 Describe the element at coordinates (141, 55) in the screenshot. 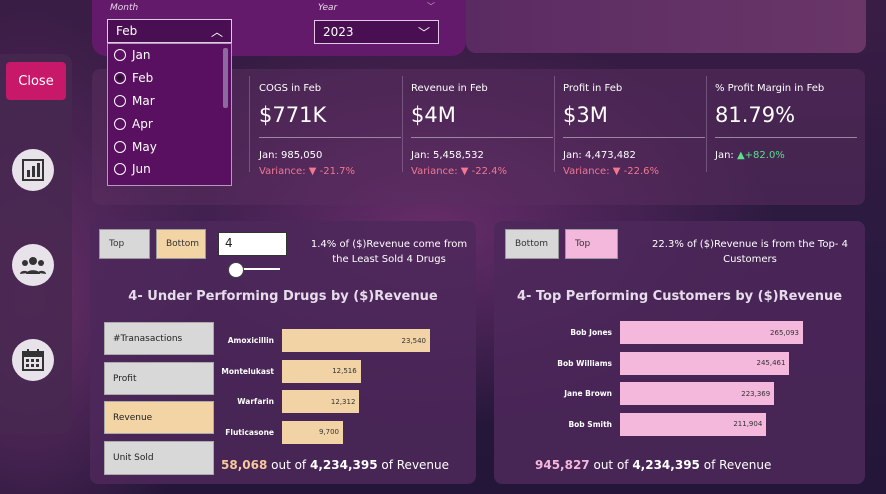

I see `option-label: Jan` at that location.